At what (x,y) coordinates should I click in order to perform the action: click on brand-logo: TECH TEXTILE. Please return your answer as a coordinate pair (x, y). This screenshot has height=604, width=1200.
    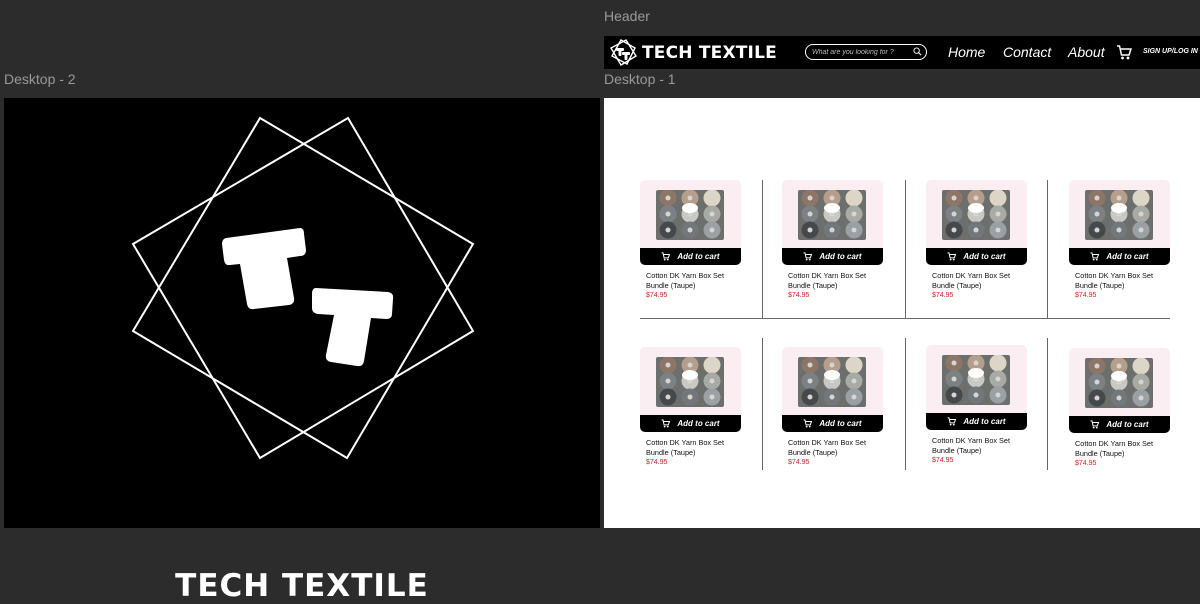
    Looking at the image, I should click on (692, 53).